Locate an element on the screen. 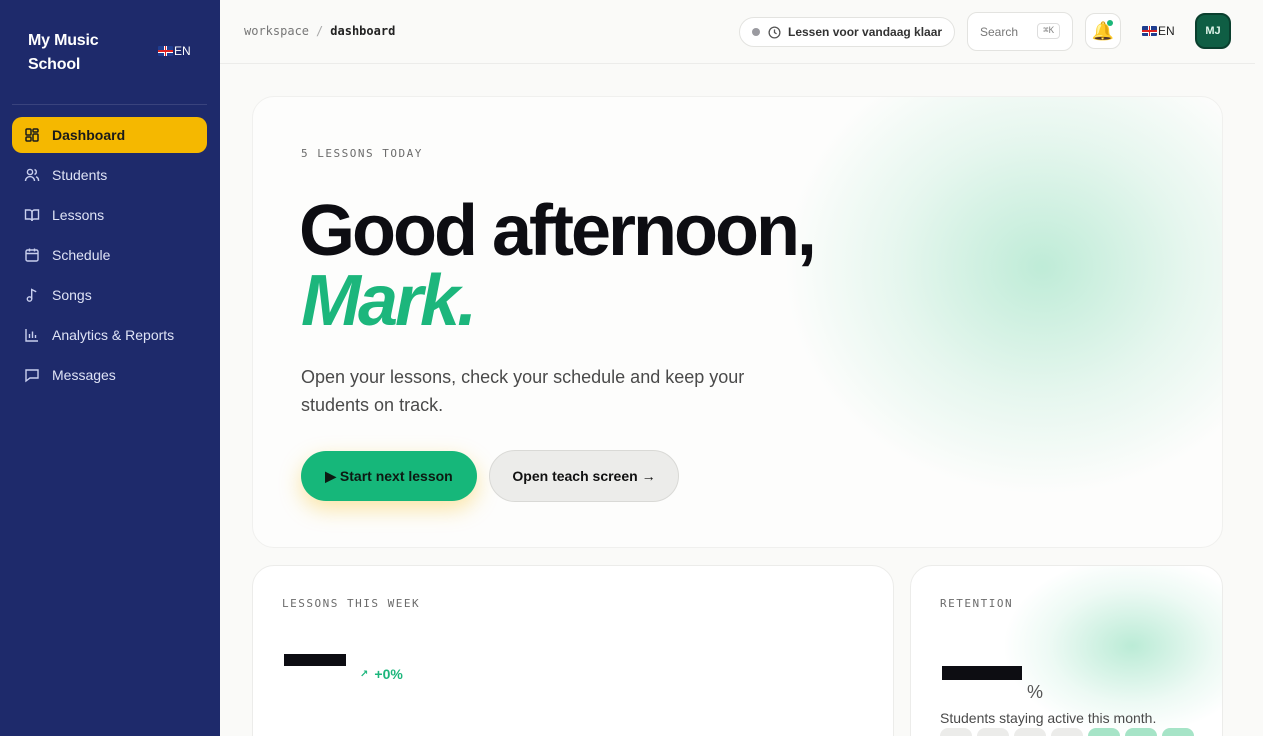 This screenshot has height=736, width=1263. dashboard-icon is located at coordinates (32, 135).